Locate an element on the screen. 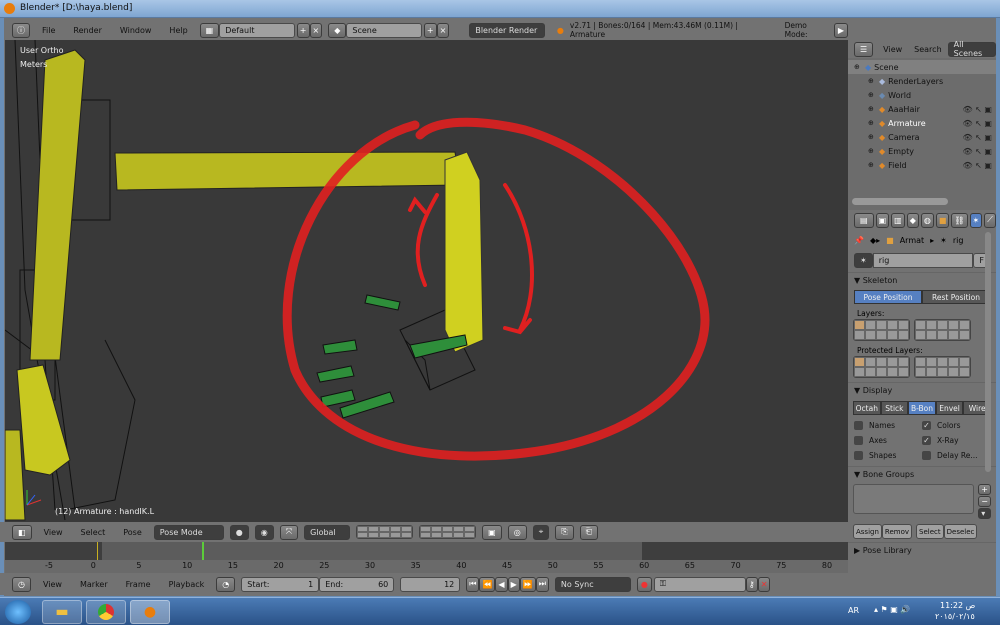 The width and height of the screenshot is (1000, 625). preview-range-icon: ◔ is located at coordinates (226, 584).